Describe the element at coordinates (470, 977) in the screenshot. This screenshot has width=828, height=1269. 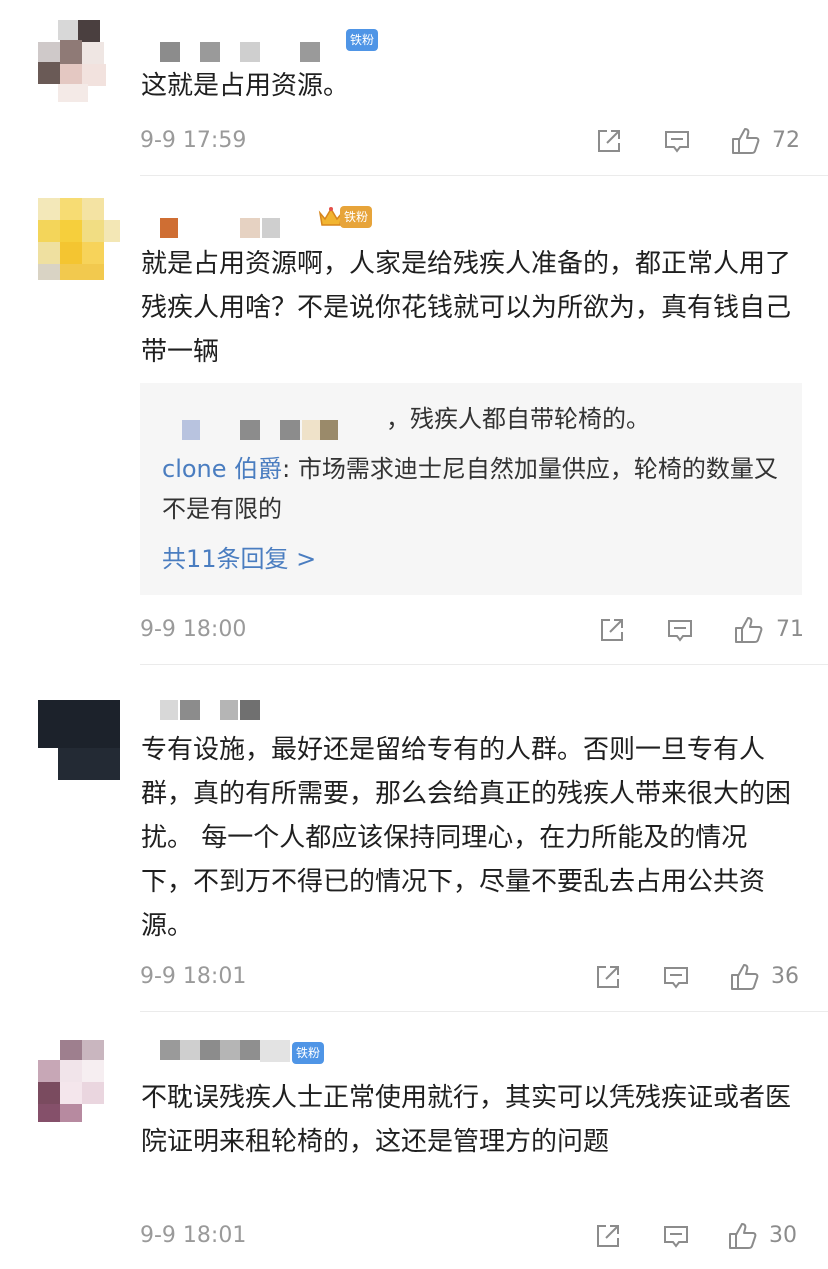
I see `comment-meta: 9-9 18:01 36` at that location.